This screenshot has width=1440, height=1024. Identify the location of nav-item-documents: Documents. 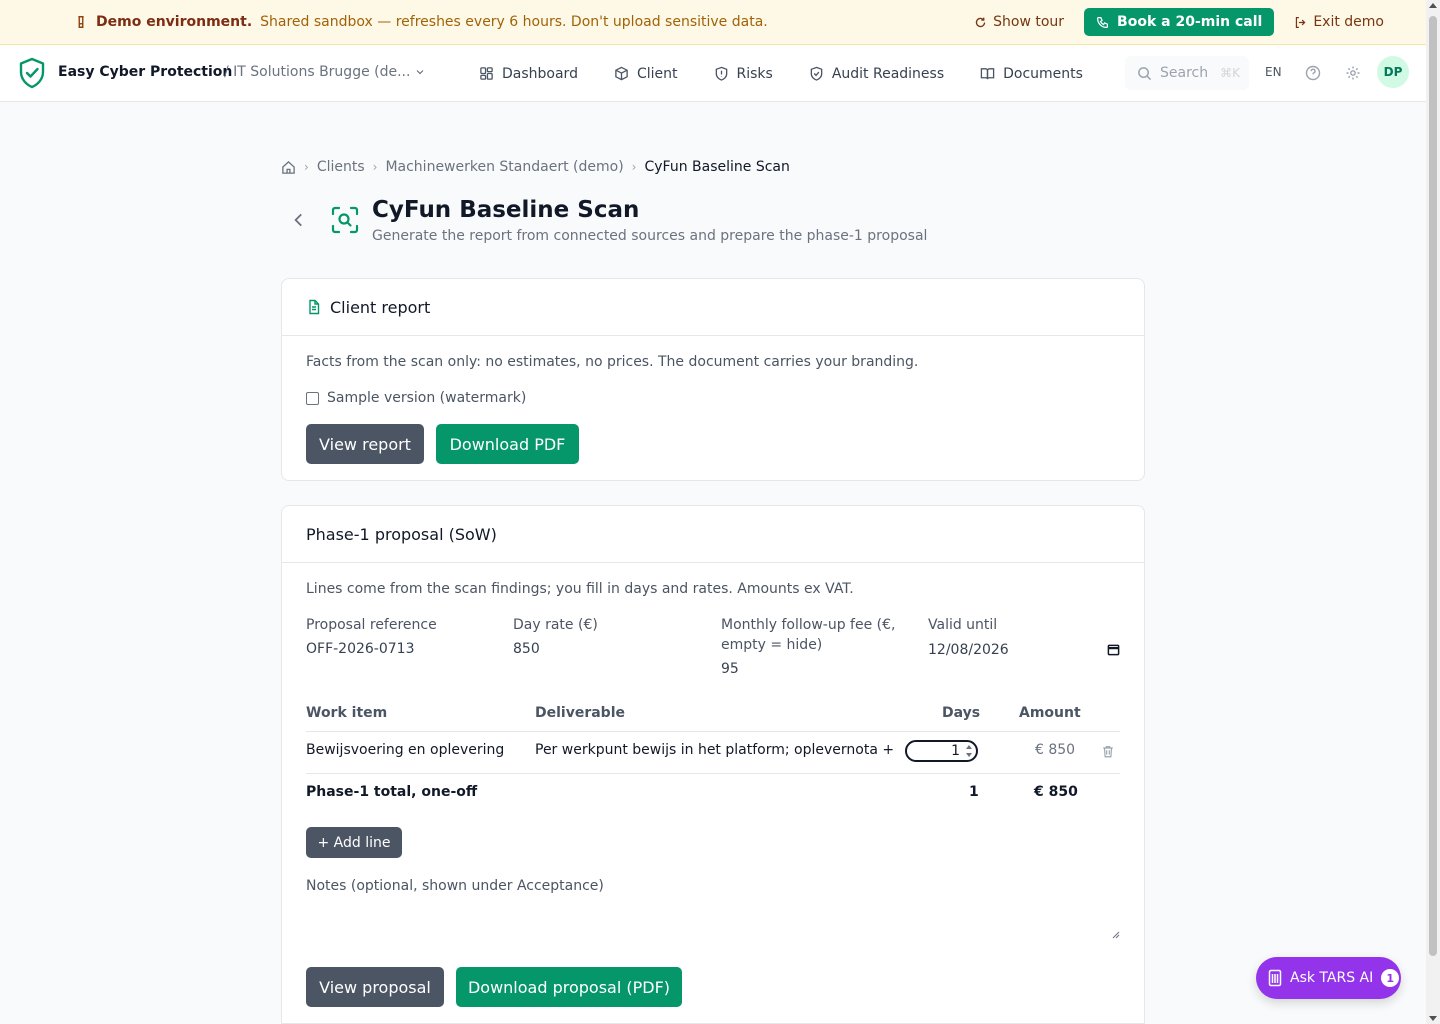
(1031, 74).